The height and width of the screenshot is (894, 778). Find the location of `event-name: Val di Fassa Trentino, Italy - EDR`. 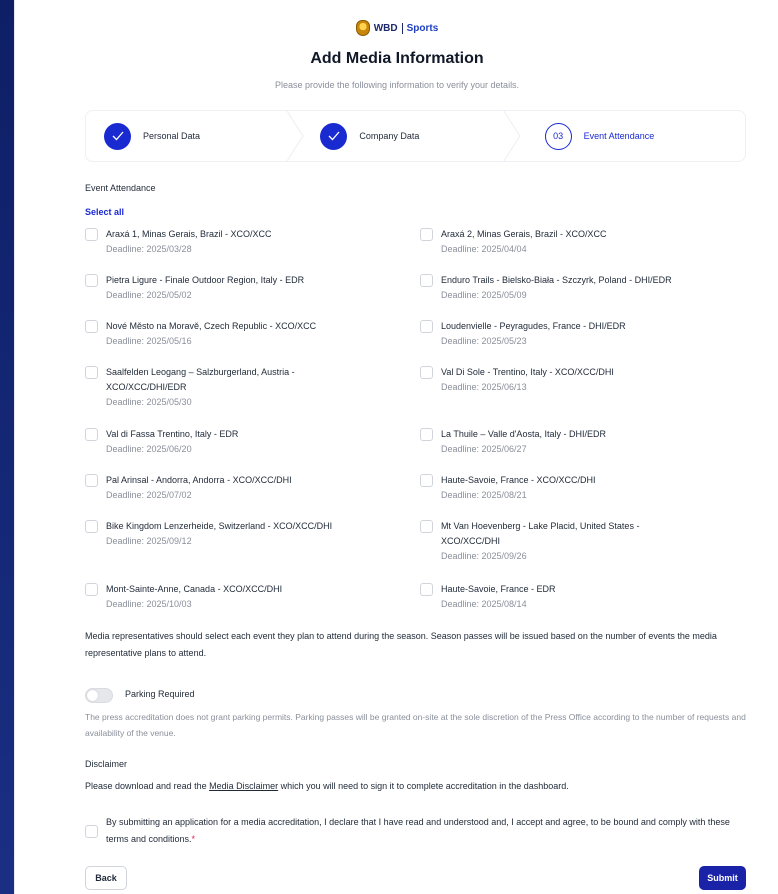

event-name: Val di Fassa Trentino, Italy - EDR is located at coordinates (172, 434).